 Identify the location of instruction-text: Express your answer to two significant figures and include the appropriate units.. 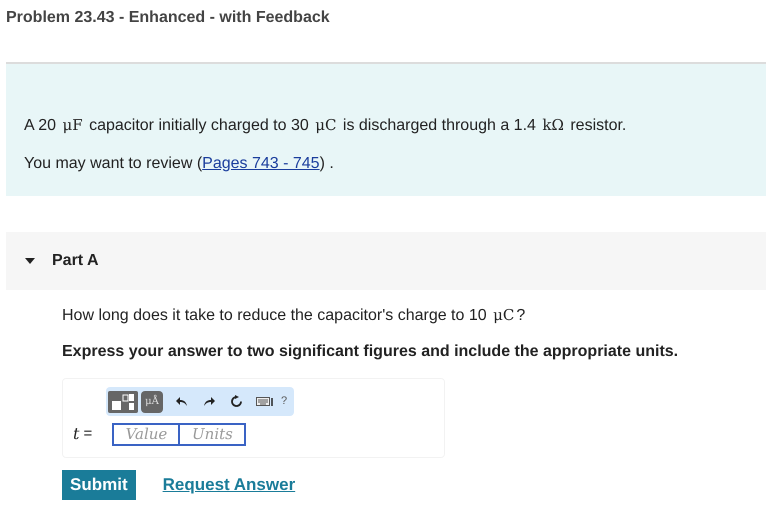
(371, 352).